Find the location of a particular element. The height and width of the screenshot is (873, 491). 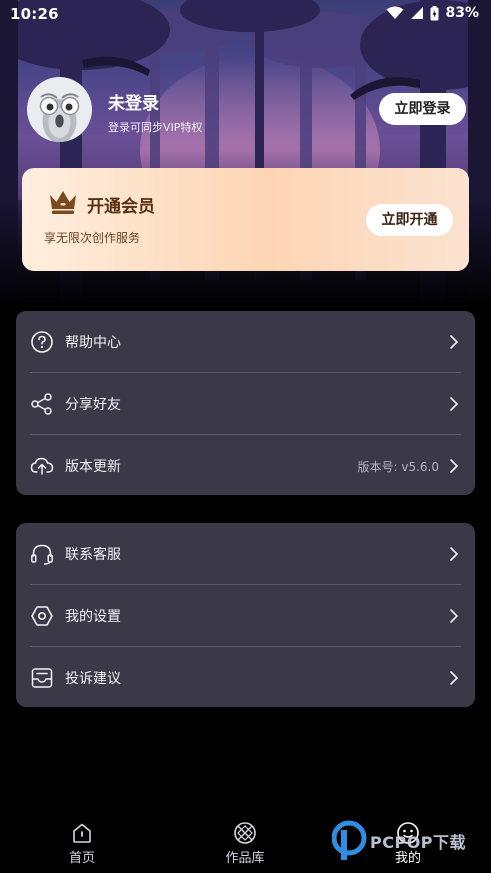

cellular-signal-icon is located at coordinates (417, 13).